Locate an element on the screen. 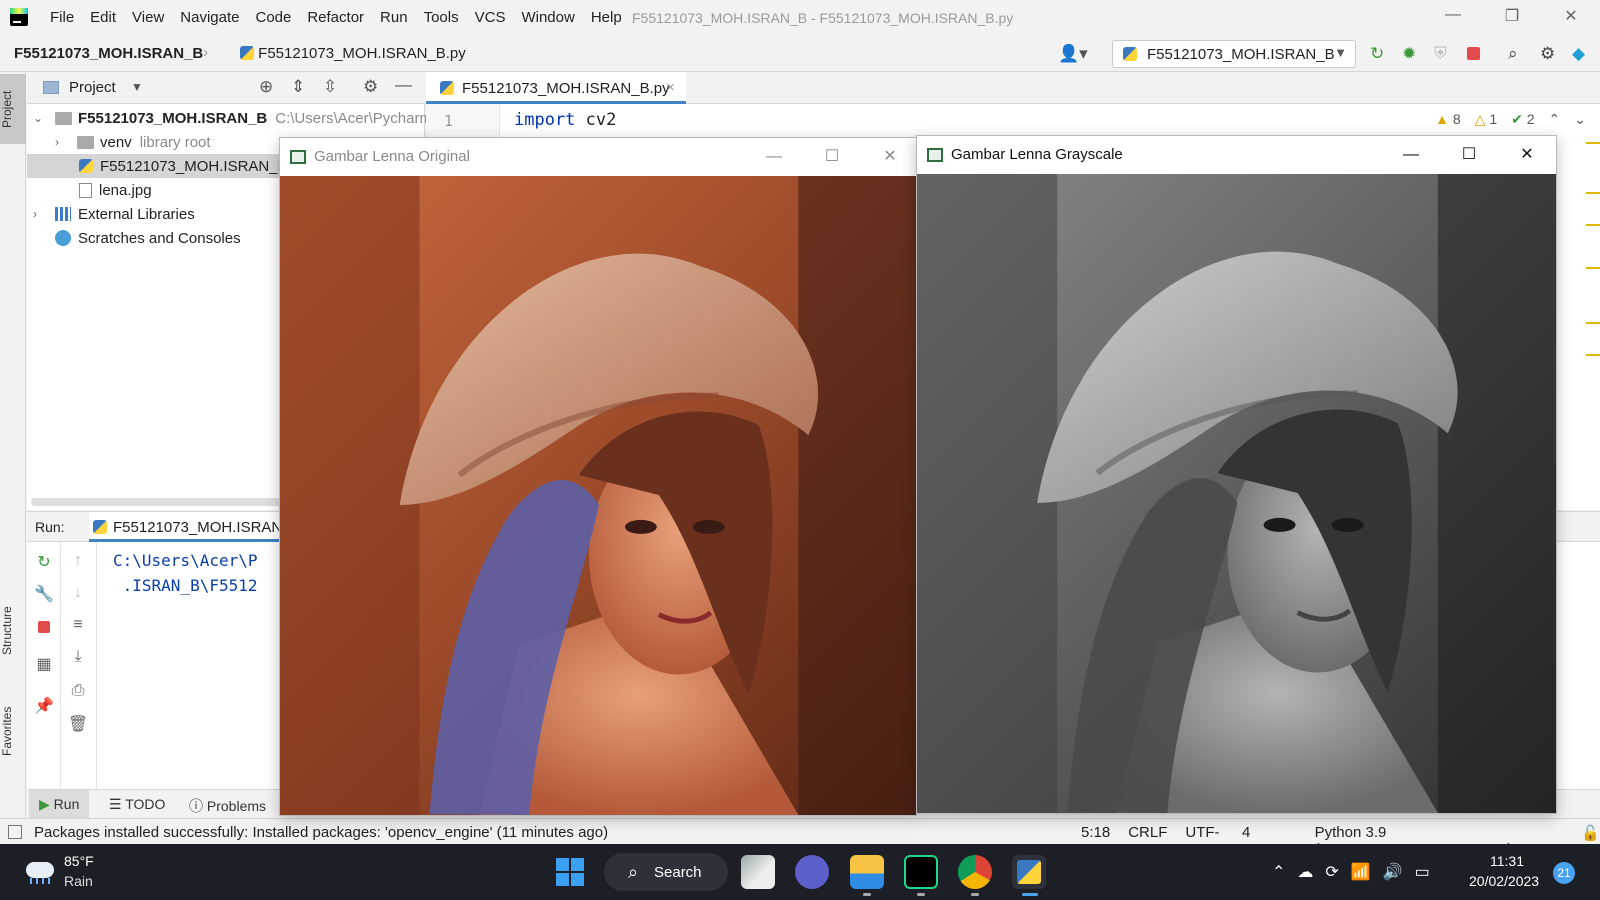 The height and width of the screenshot is (900, 1600). tool-tab-project: Project is located at coordinates (13, 109).